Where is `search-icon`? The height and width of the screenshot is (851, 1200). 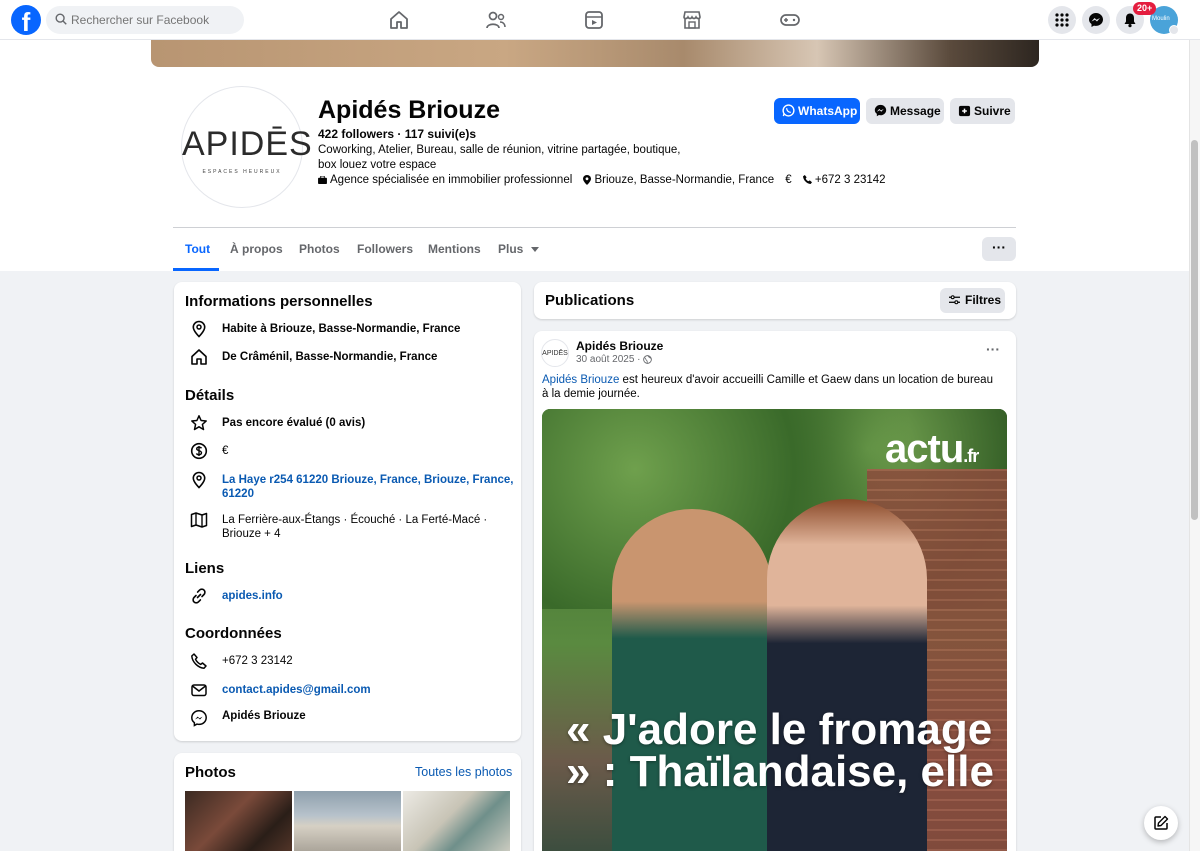
search-icon is located at coordinates (61, 19).